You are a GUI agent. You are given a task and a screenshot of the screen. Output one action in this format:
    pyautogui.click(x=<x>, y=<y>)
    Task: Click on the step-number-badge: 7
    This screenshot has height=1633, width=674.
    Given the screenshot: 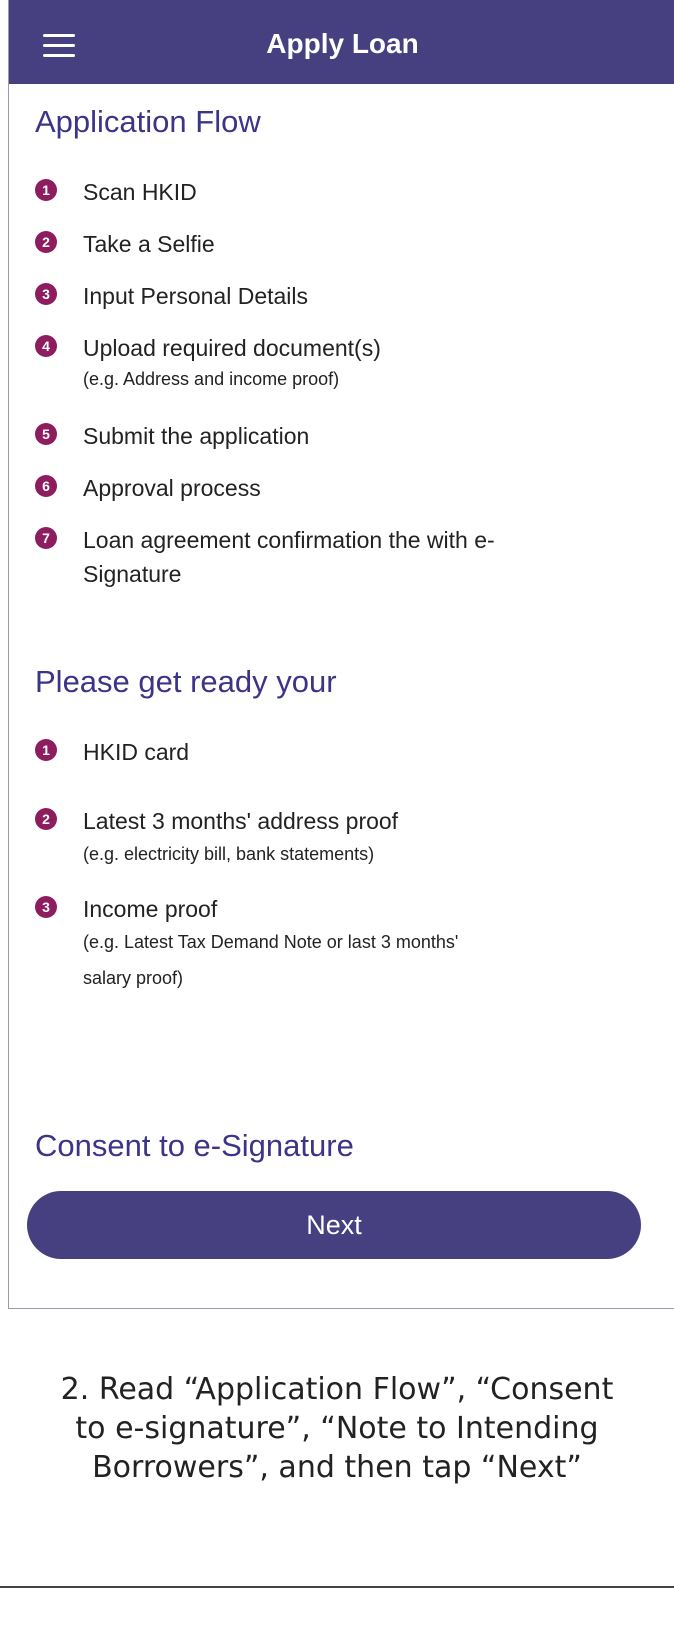 What is the action you would take?
    pyautogui.click(x=46, y=538)
    